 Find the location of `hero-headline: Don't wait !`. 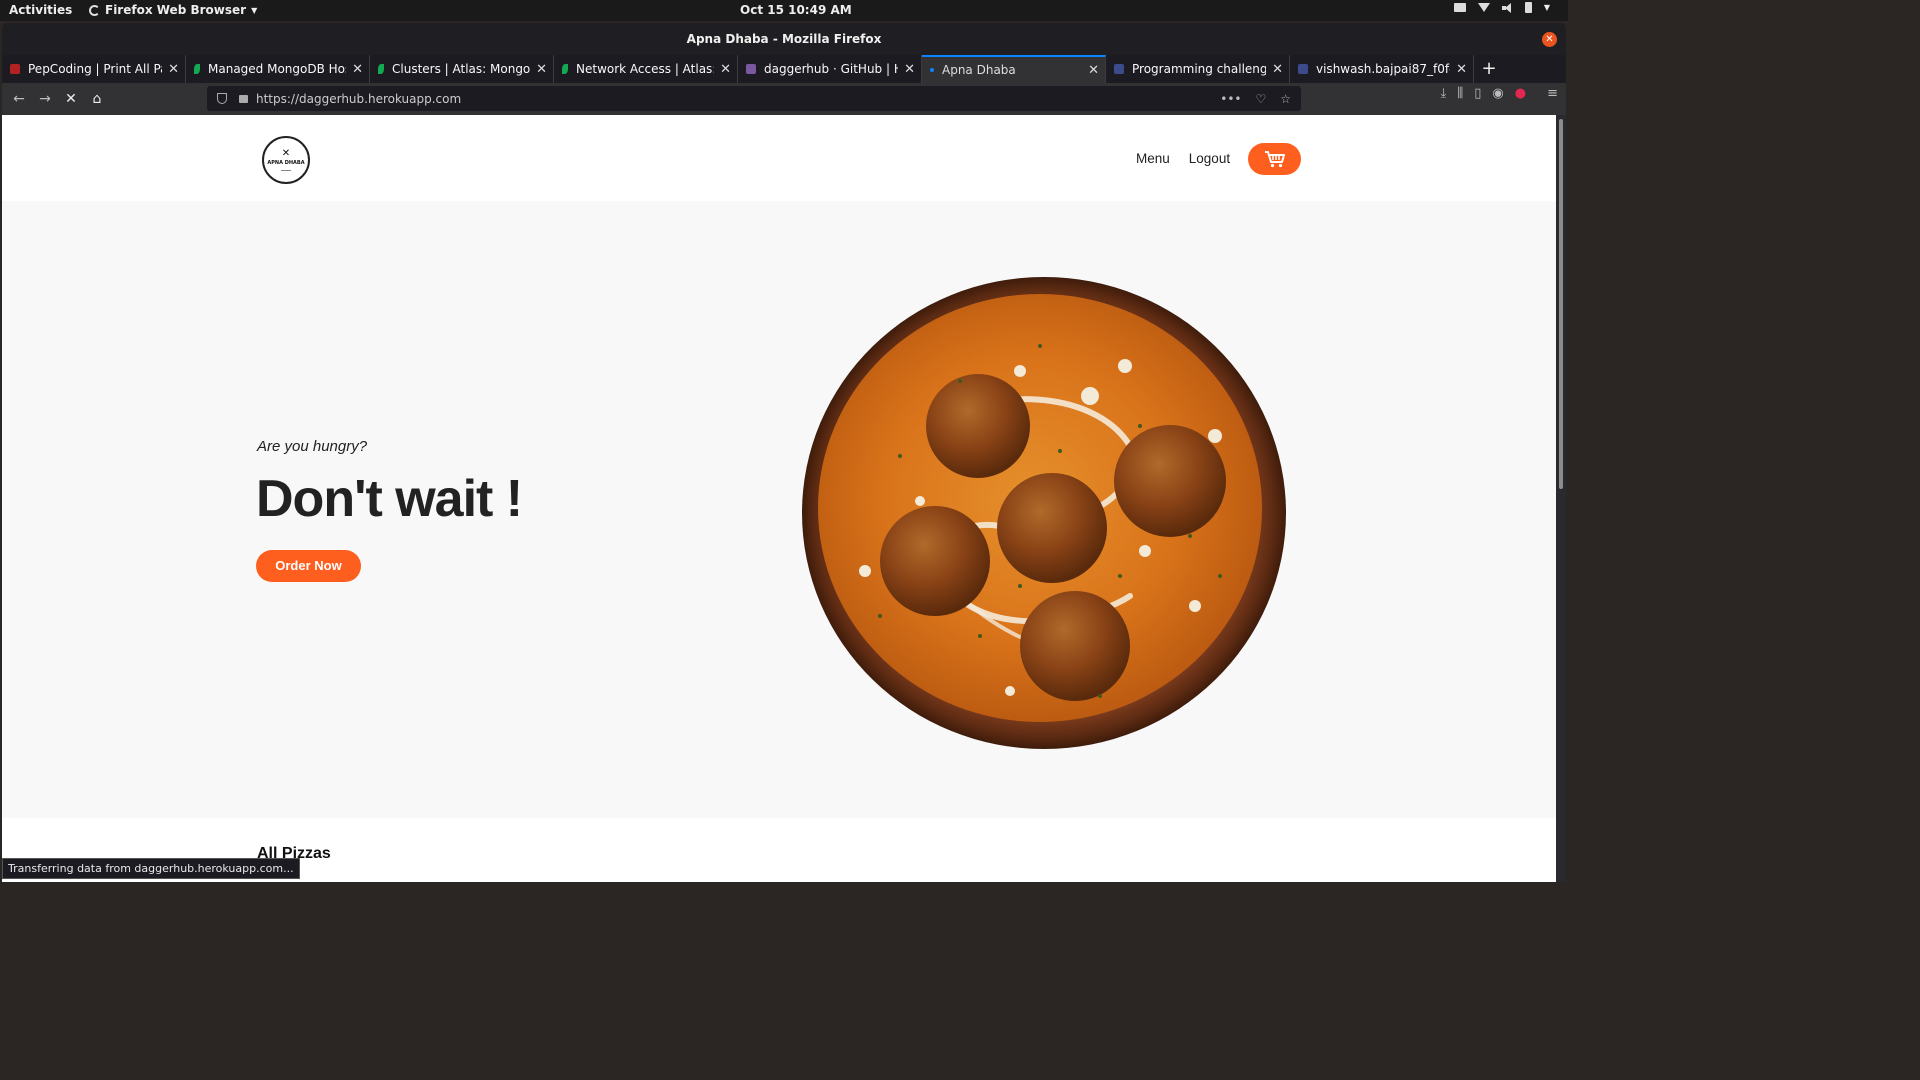

hero-headline: Don't wait ! is located at coordinates (389, 499).